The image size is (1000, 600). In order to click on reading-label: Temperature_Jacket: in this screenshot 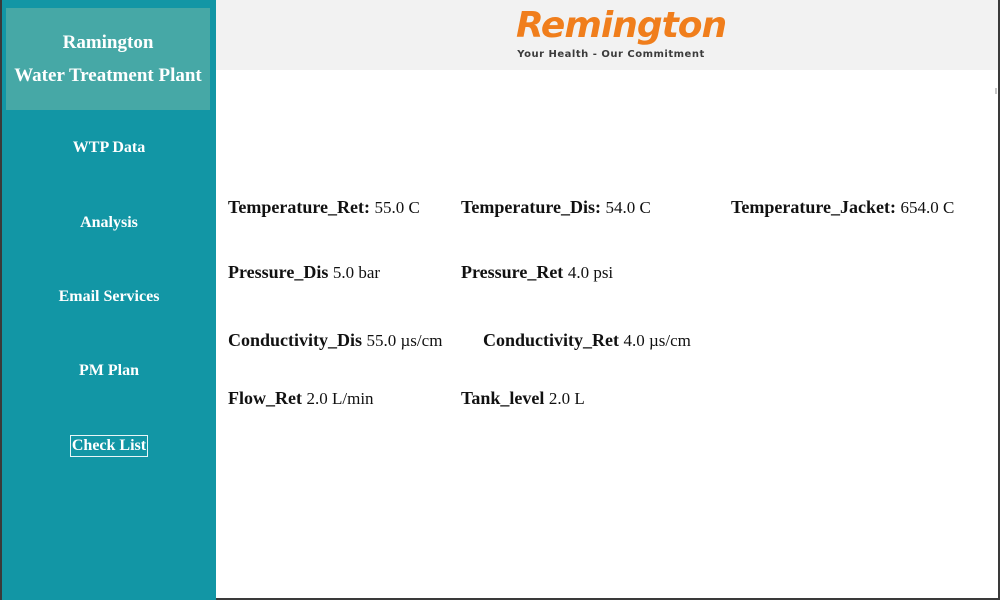, I will do `click(813, 207)`.